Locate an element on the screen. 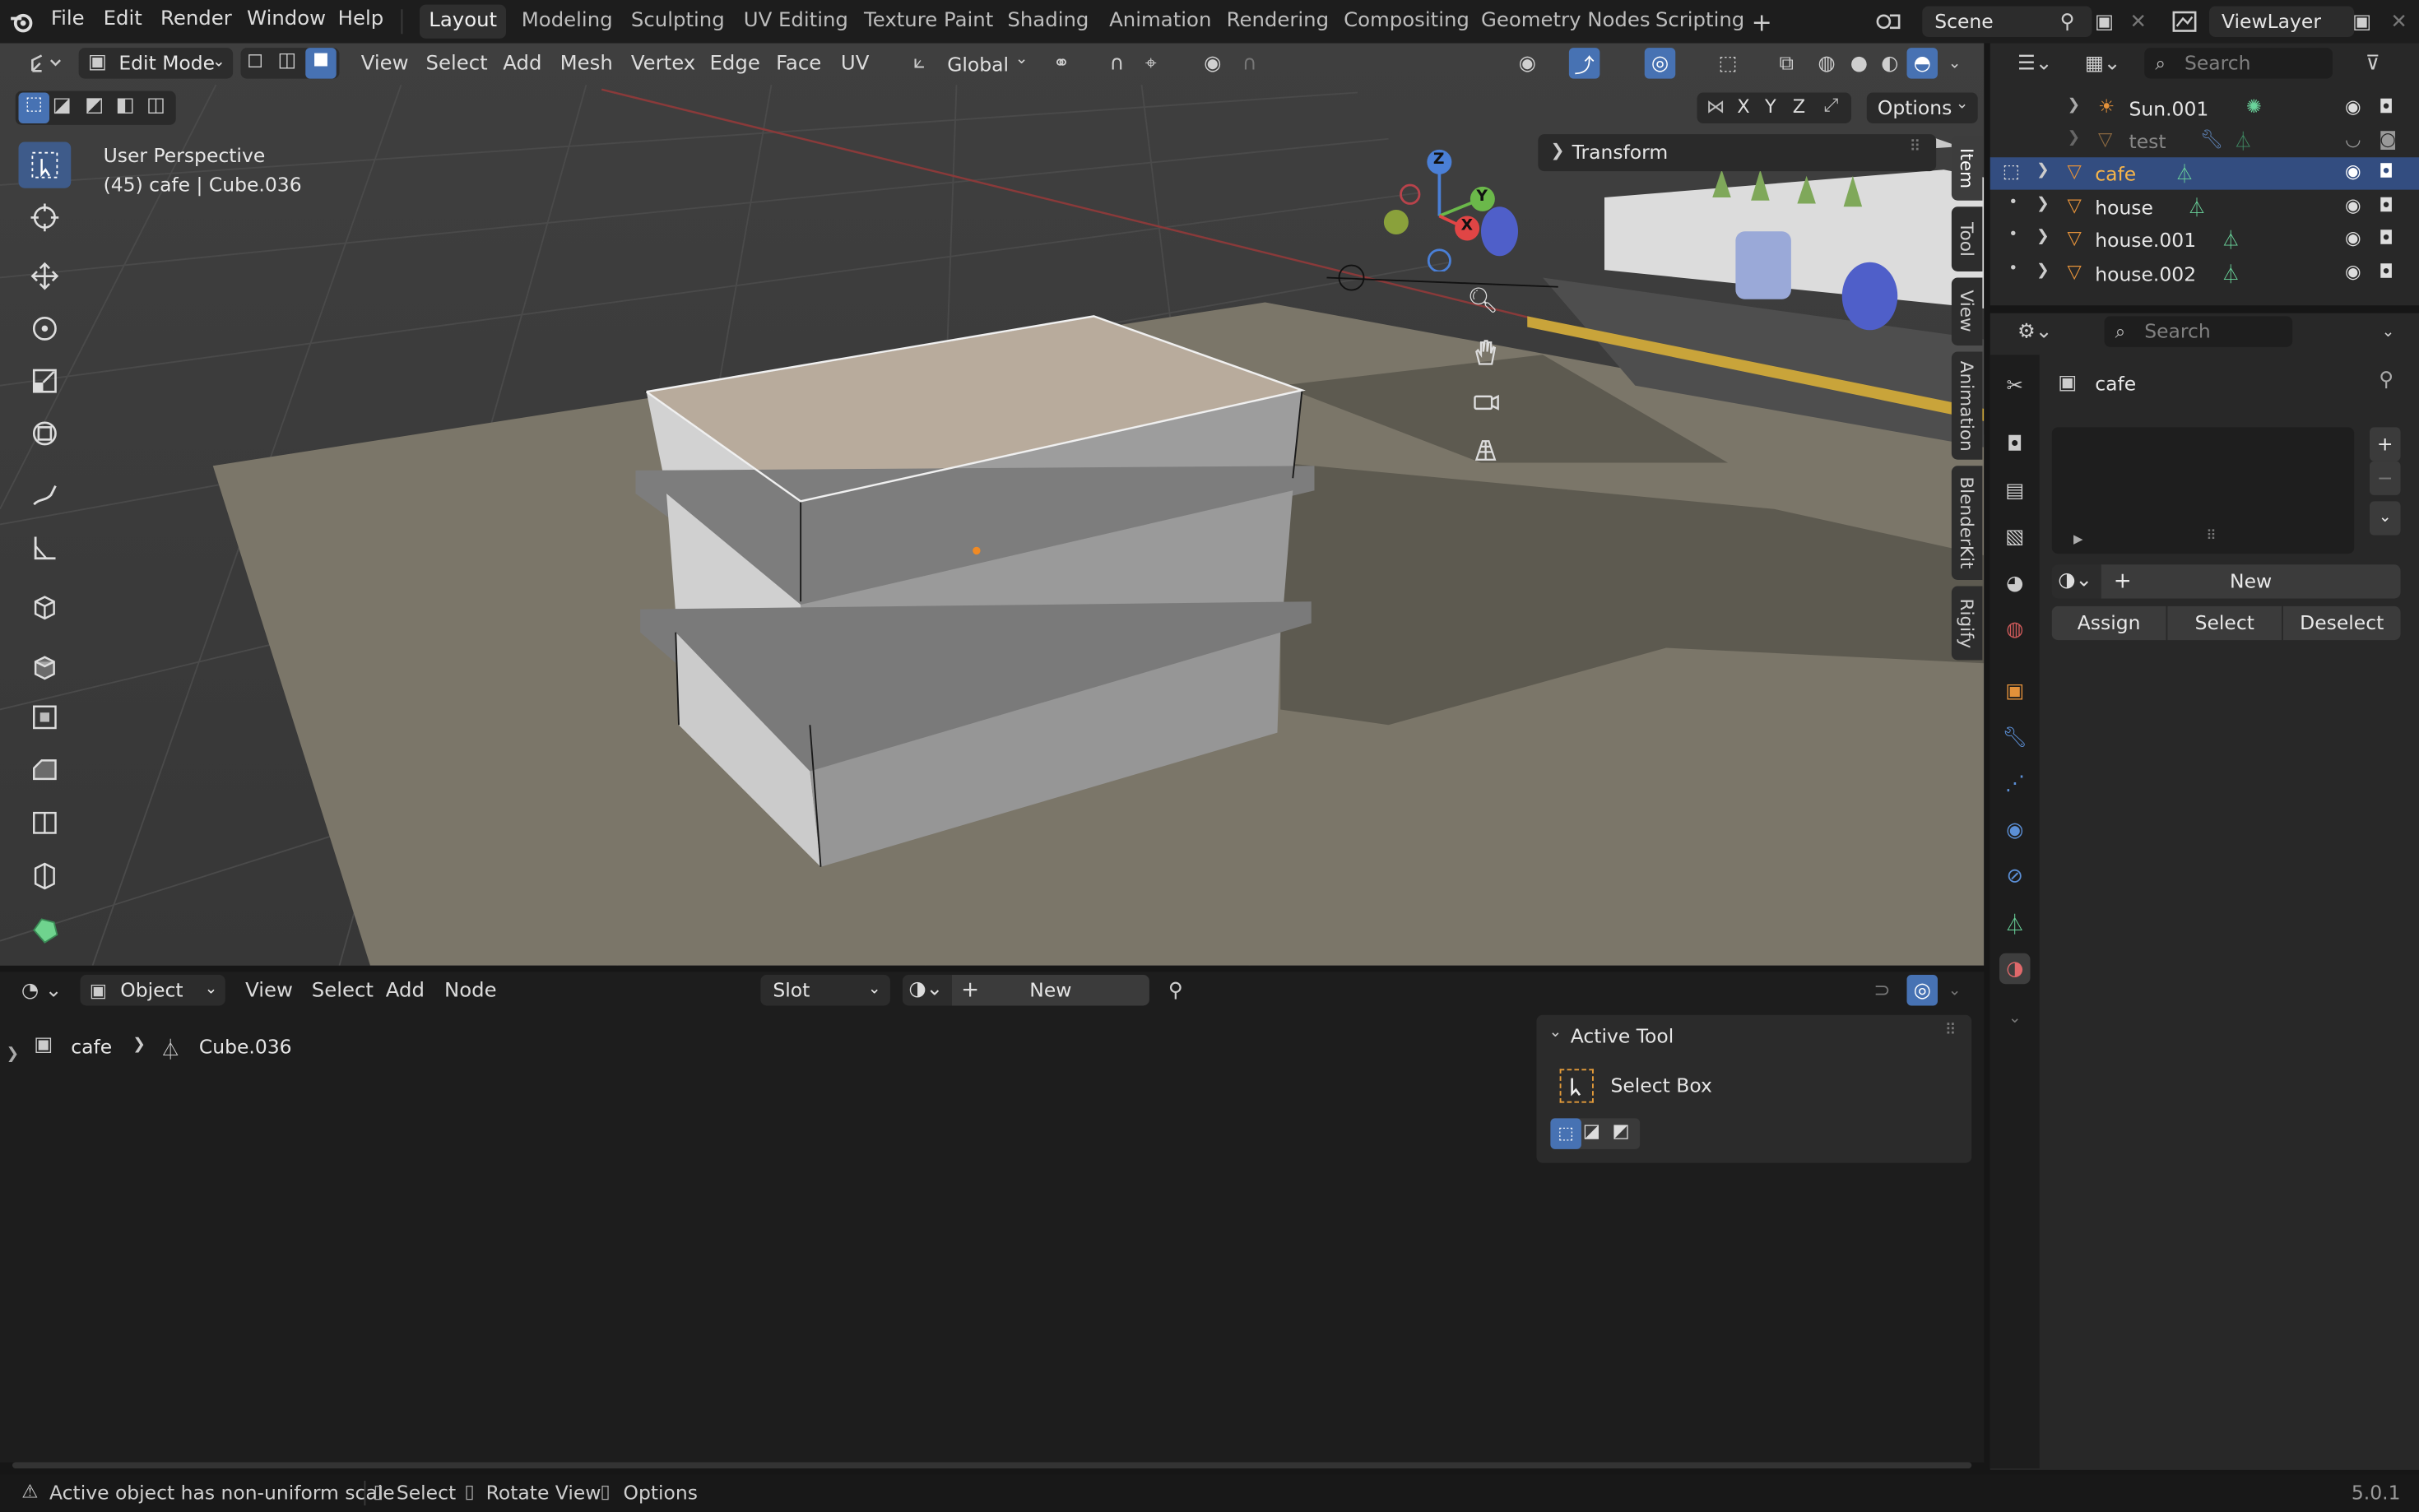  solid-shading-icon: ● is located at coordinates (1859, 63).